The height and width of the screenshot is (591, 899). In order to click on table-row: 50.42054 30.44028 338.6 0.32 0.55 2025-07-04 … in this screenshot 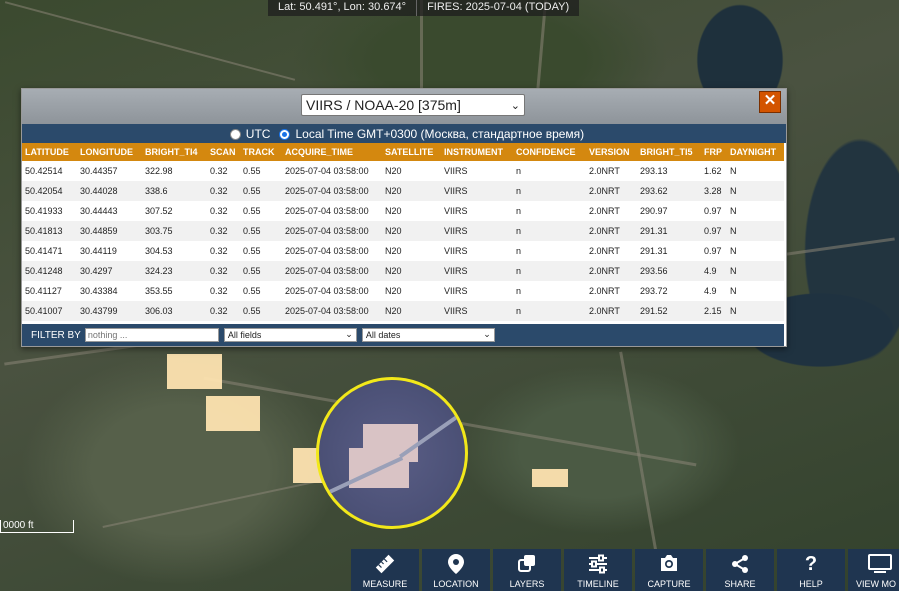, I will do `click(403, 191)`.